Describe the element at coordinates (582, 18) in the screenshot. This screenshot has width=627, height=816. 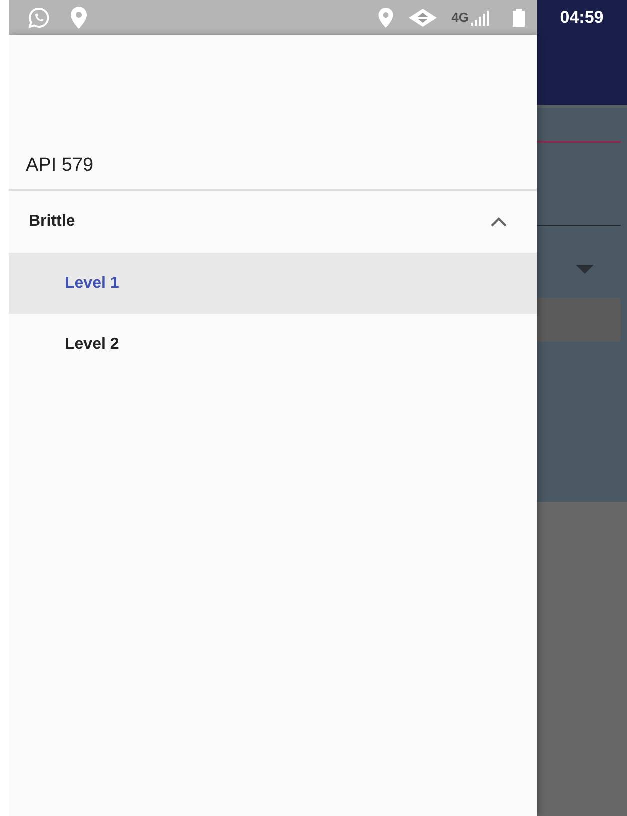
I see `clock: 04:59` at that location.